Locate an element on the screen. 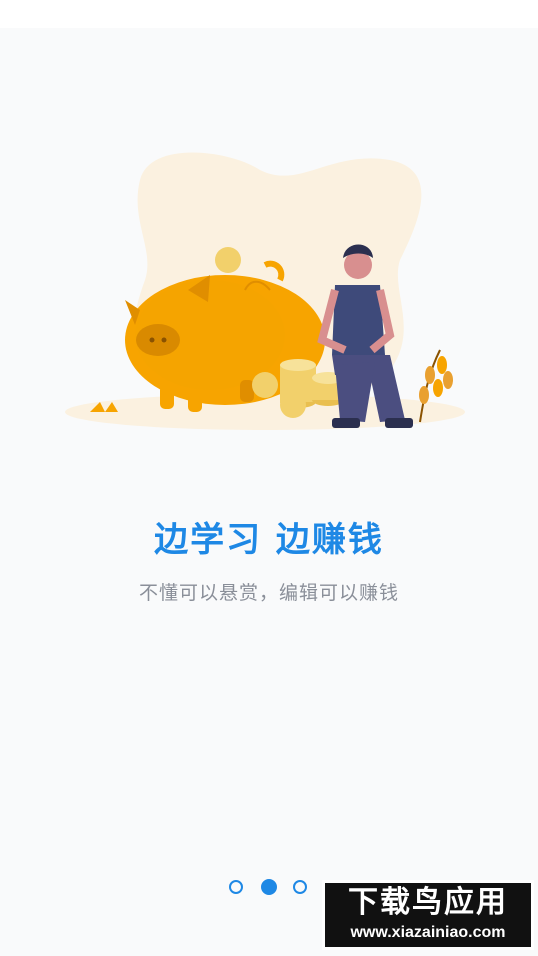 The image size is (538, 956). watermark-text: 下载鸟应用 is located at coordinates (428, 902).